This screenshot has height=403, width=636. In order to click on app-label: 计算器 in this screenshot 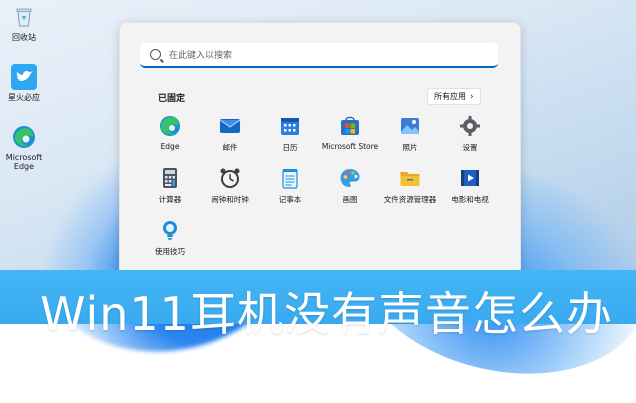, I will do `click(170, 199)`.